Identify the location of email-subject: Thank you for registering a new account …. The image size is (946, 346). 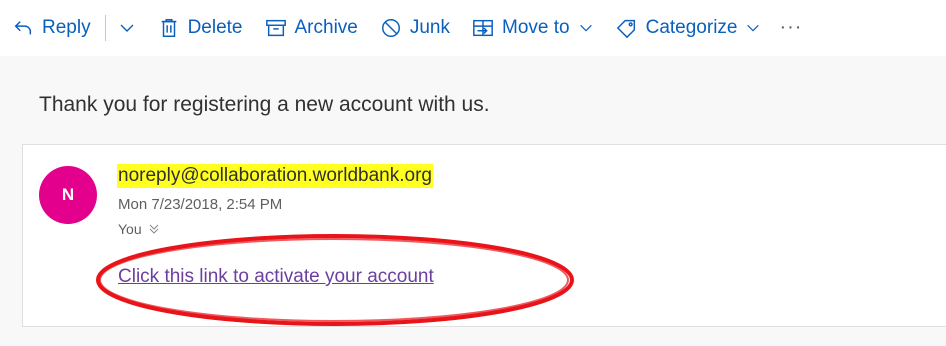
(264, 104).